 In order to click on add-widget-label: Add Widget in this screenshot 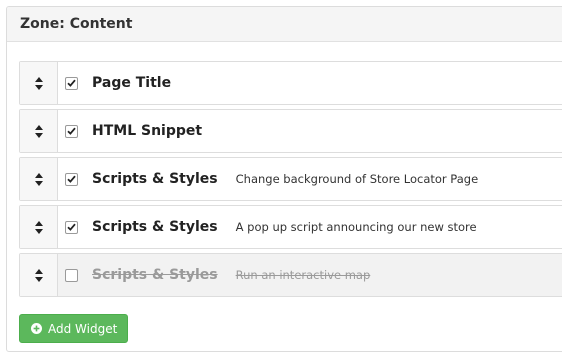, I will do `click(83, 328)`.